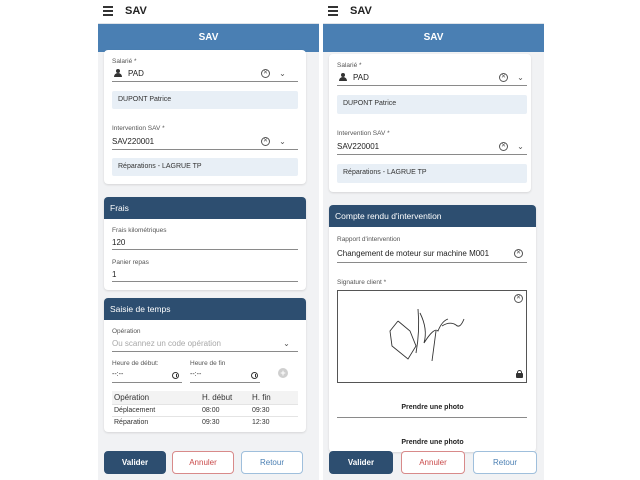 This screenshot has width=640, height=480. What do you see at coordinates (274, 397) in the screenshot?
I see `table-header: H. fin` at bounding box center [274, 397].